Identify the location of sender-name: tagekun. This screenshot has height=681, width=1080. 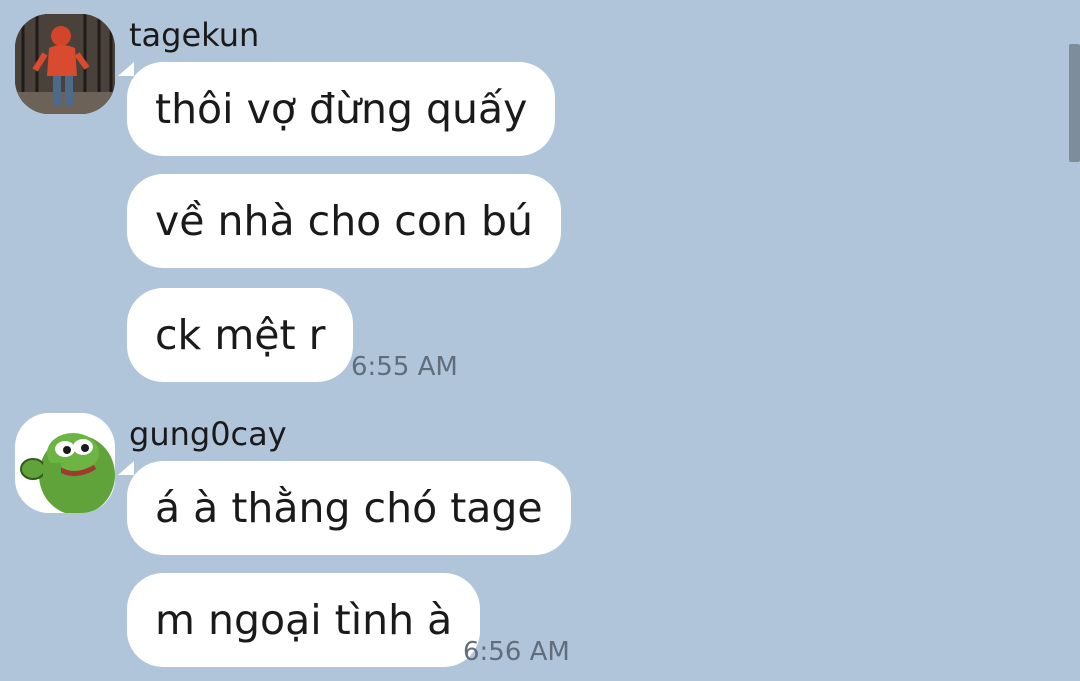
(194, 35).